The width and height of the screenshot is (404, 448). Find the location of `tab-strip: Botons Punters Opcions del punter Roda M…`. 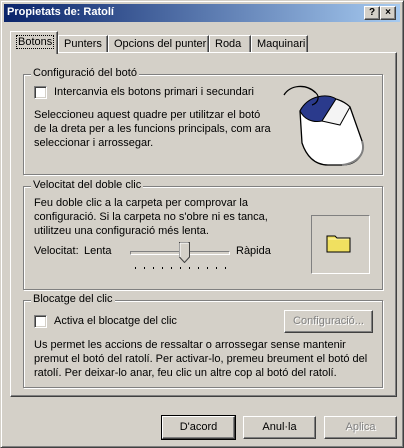

tab-strip: Botons Punters Opcions del punter Roda M… is located at coordinates (205, 42).